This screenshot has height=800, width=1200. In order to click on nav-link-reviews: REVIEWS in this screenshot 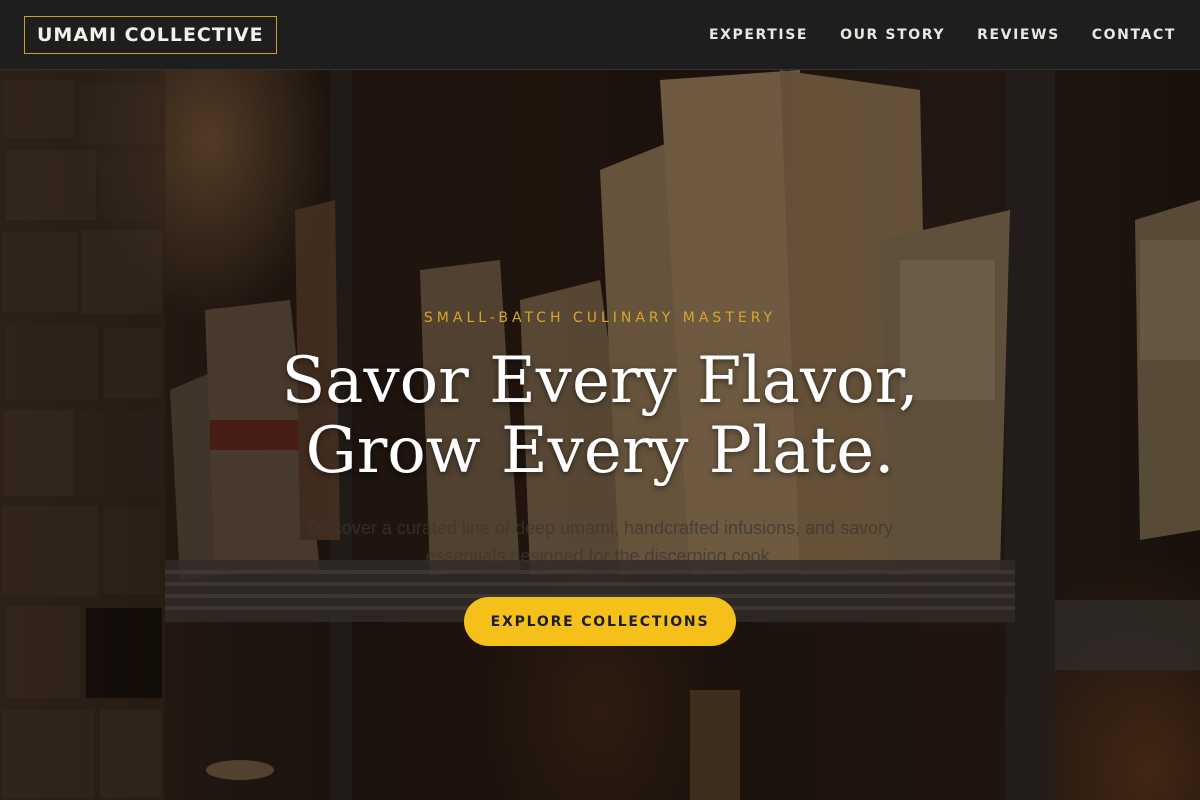, I will do `click(1018, 35)`.